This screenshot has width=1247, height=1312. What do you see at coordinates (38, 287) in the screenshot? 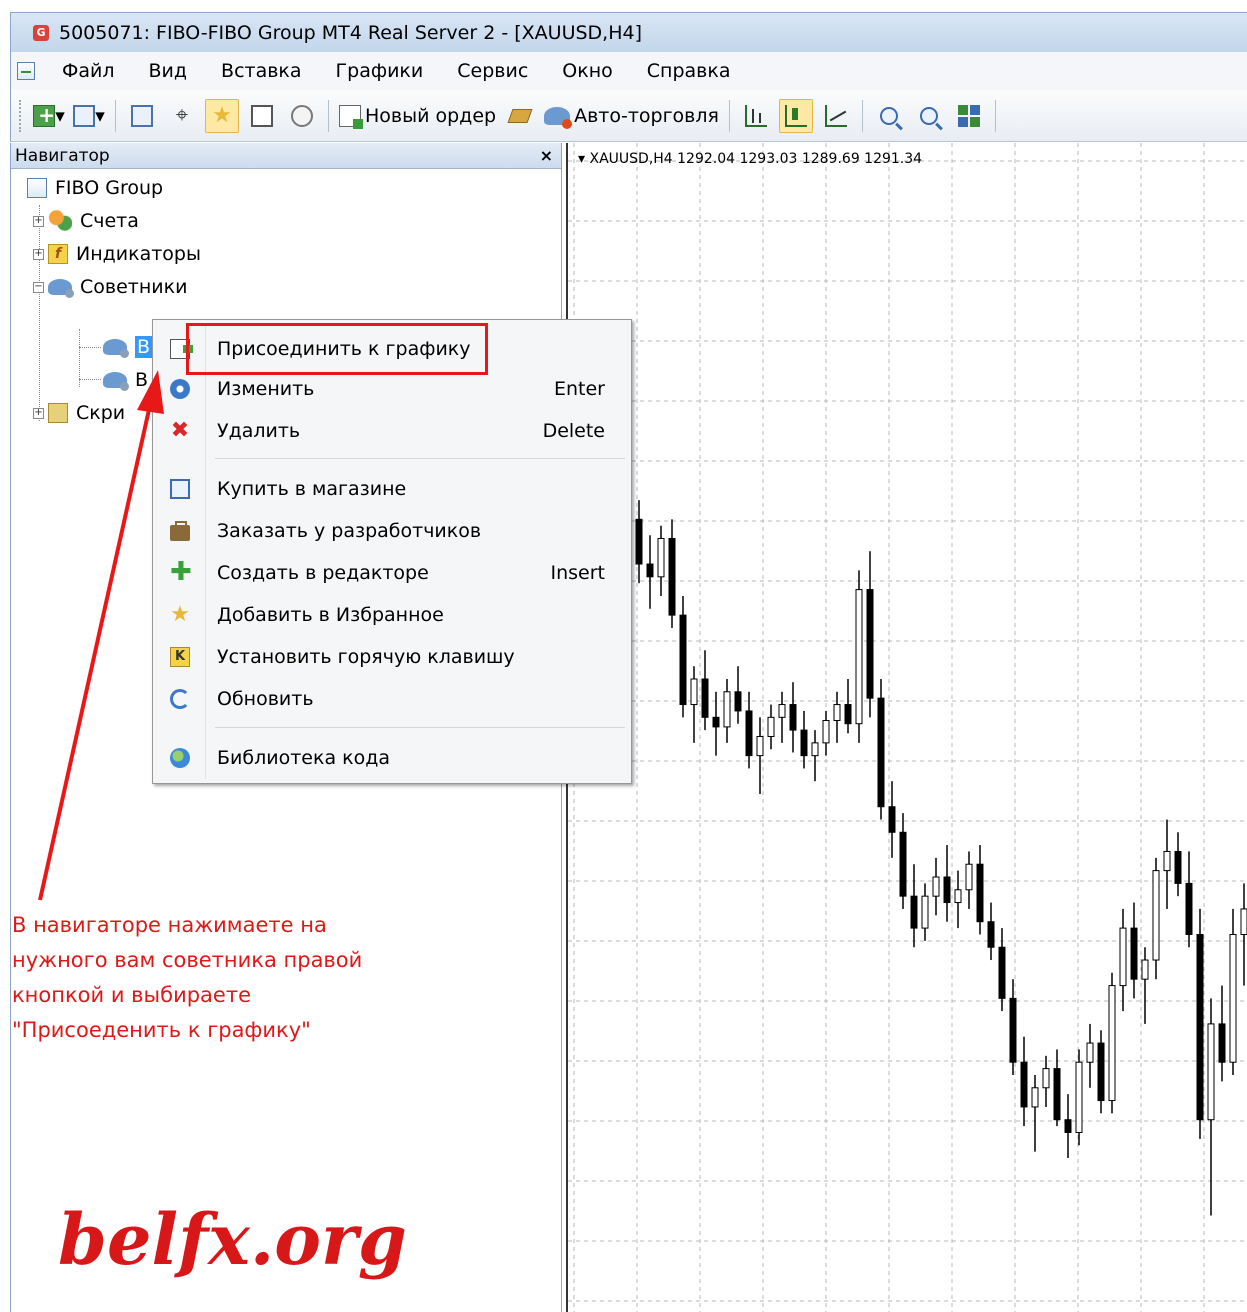
I see `collapse-icon: −` at bounding box center [38, 287].